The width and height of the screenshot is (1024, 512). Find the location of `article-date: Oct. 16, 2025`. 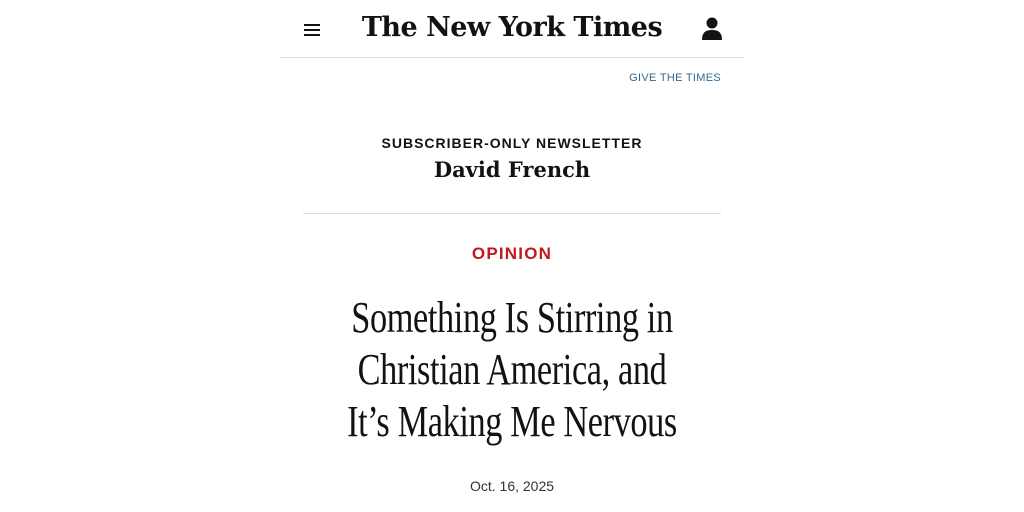

article-date: Oct. 16, 2025 is located at coordinates (512, 486).